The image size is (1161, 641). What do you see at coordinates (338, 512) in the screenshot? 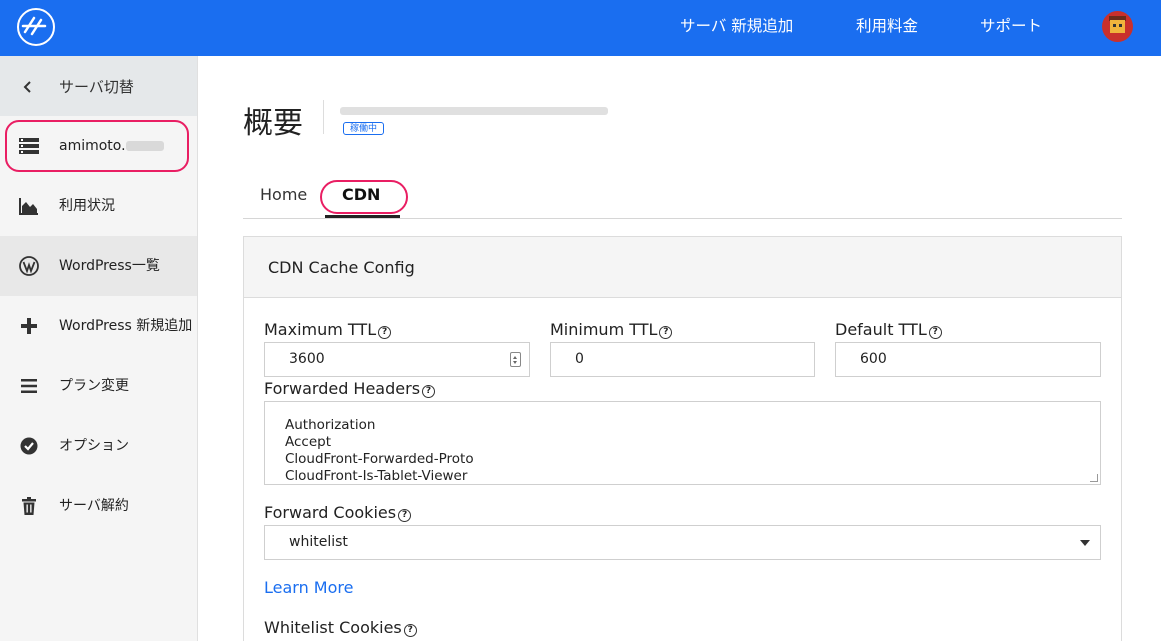
I see `forward-cookies-label: Forward Cookies?` at bounding box center [338, 512].